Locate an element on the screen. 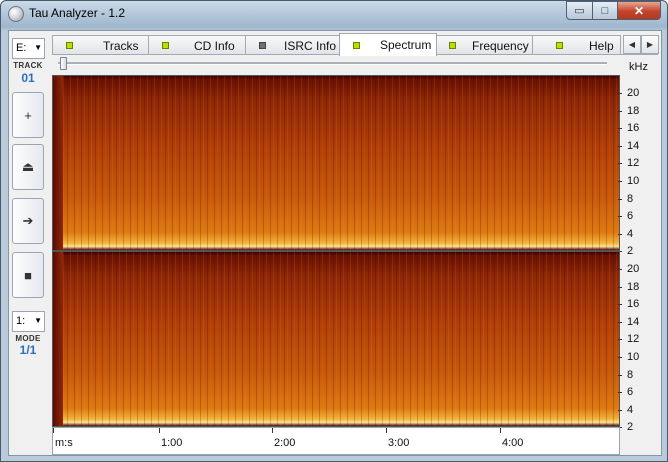 This screenshot has width=668, height=462. tab-scroll-left-button: ◀ is located at coordinates (632, 44).